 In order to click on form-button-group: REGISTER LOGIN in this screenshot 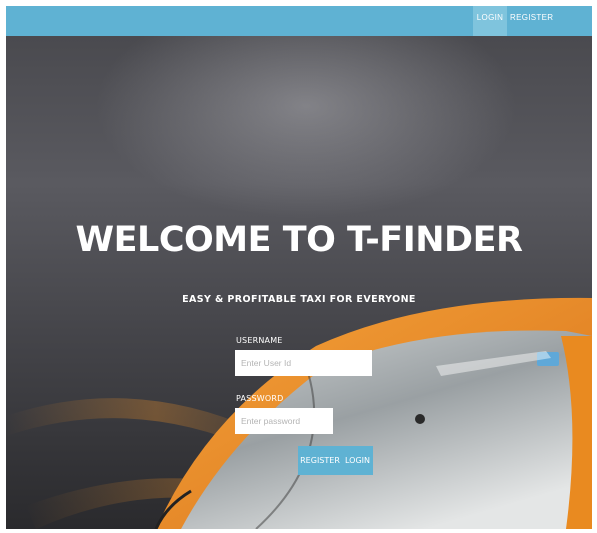, I will do `click(335, 460)`.